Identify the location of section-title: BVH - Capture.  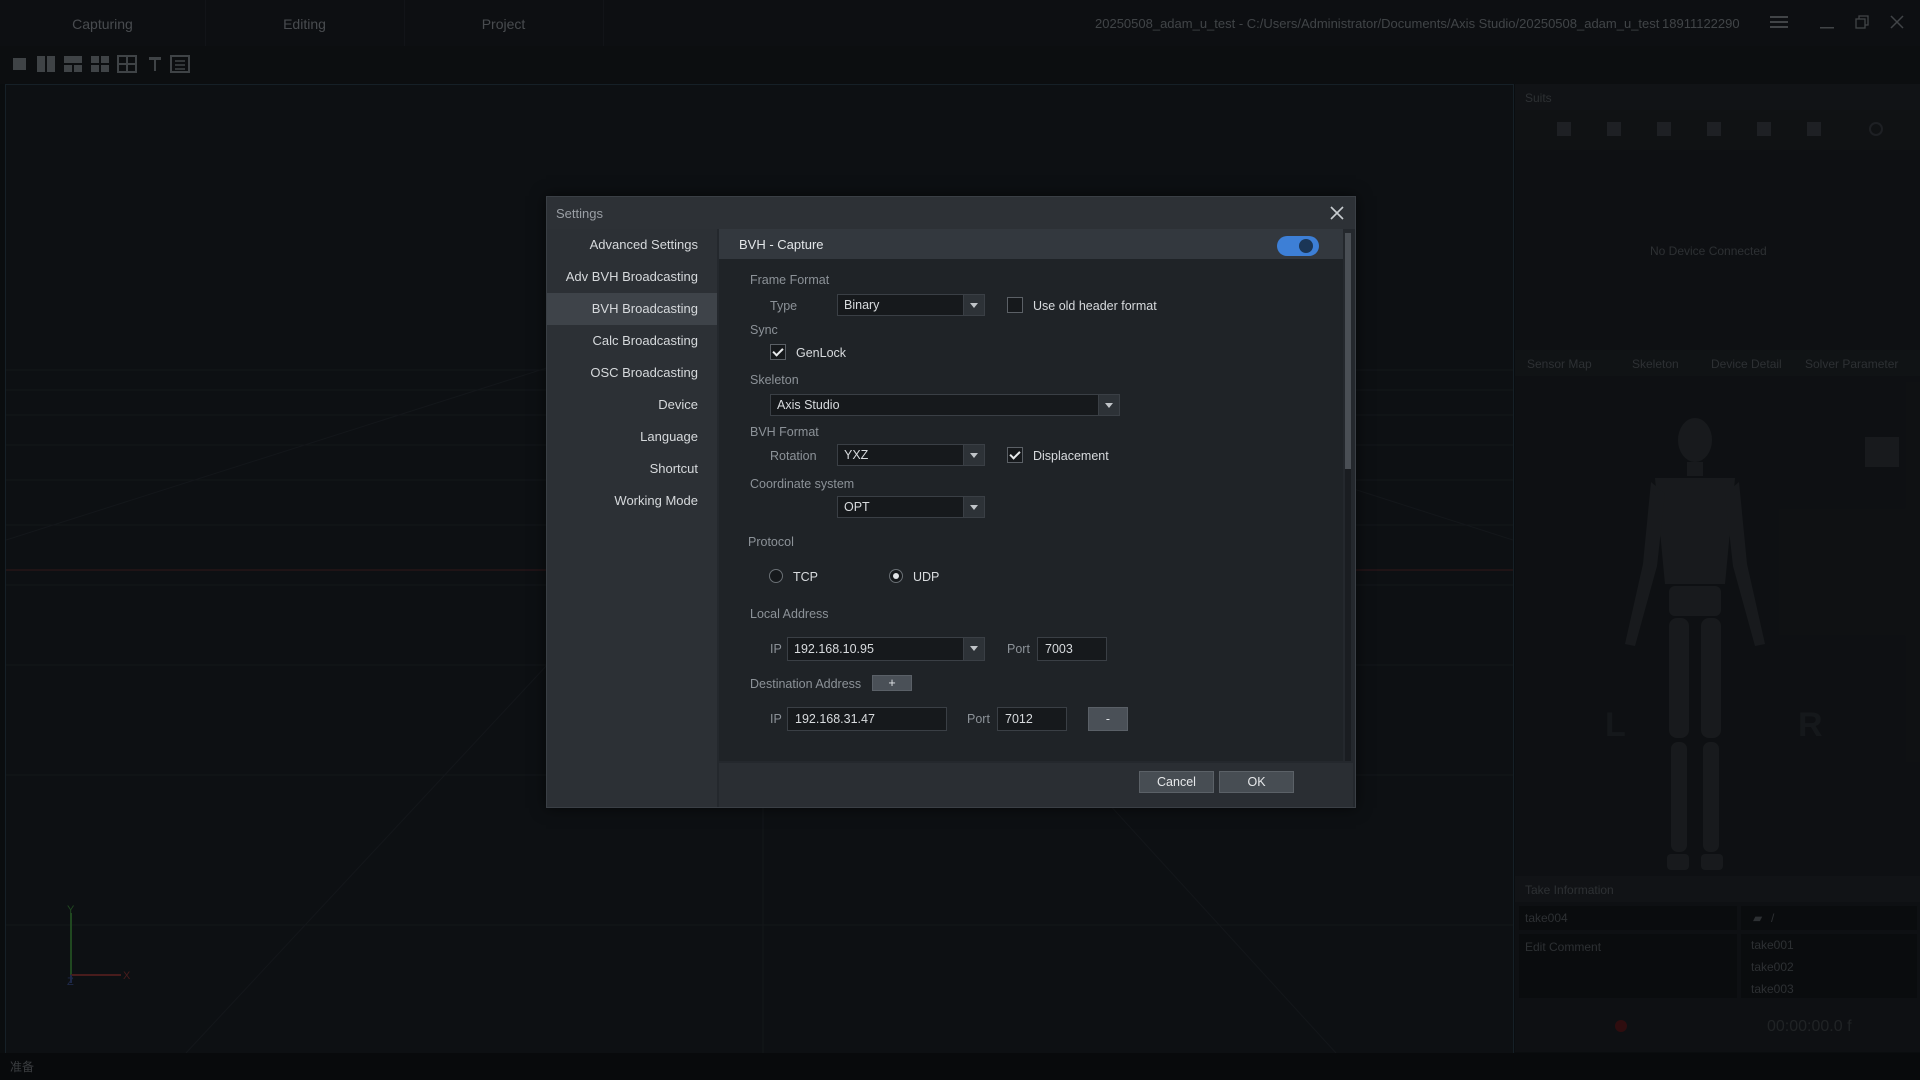
(781, 244).